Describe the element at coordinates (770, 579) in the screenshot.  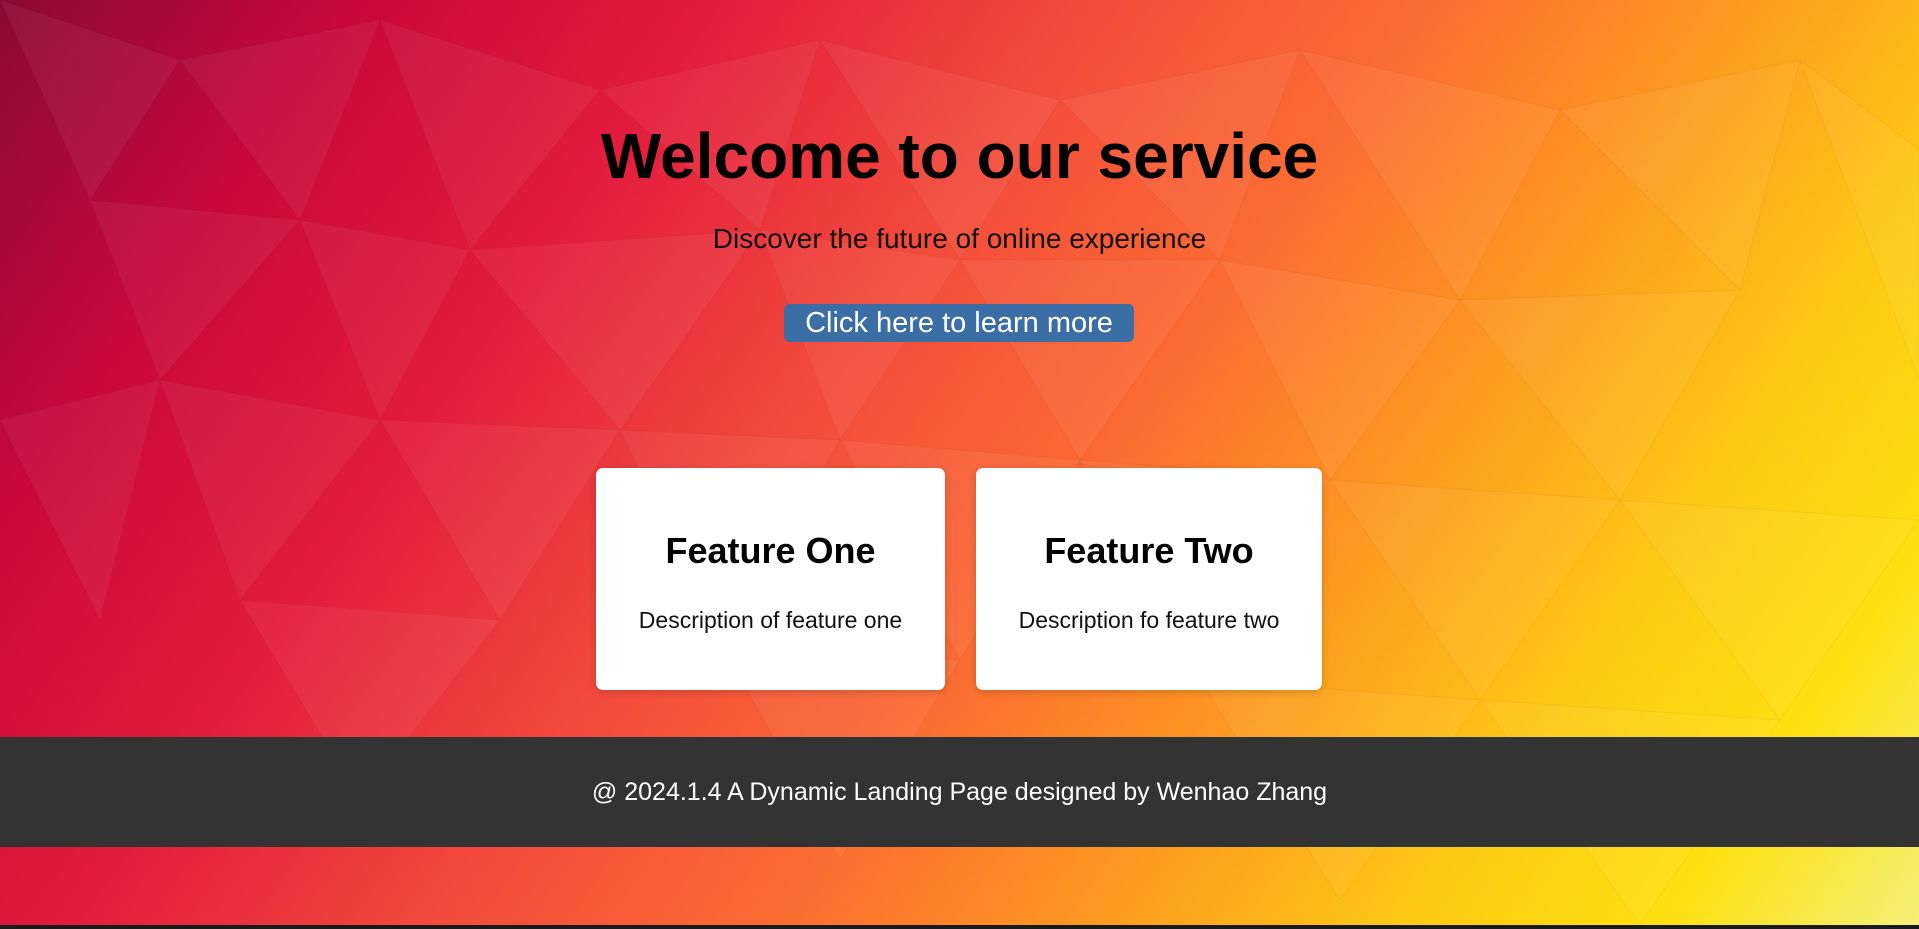
I see `feature-card-one: Feature One Description of feature one` at that location.